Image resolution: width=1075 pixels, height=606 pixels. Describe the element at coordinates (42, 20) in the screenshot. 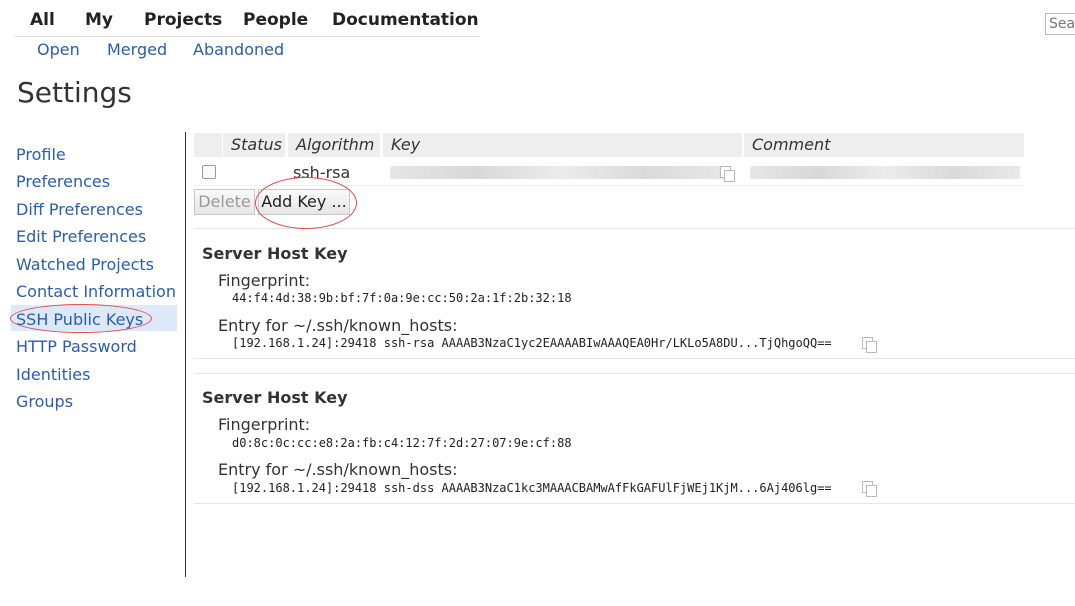

I see `top-nav-all: All` at that location.